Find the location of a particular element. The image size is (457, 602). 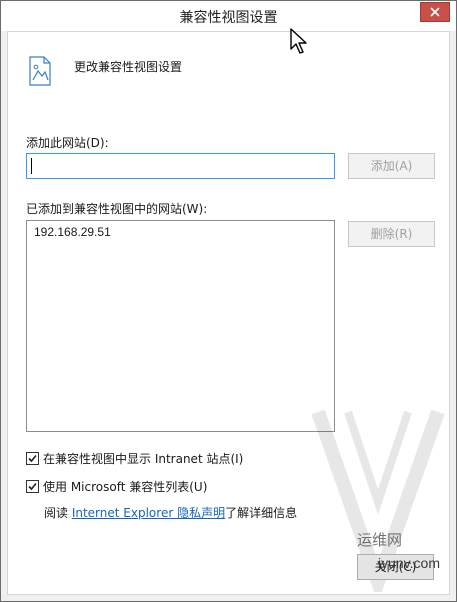

intranet-checkbox is located at coordinates (32, 458).